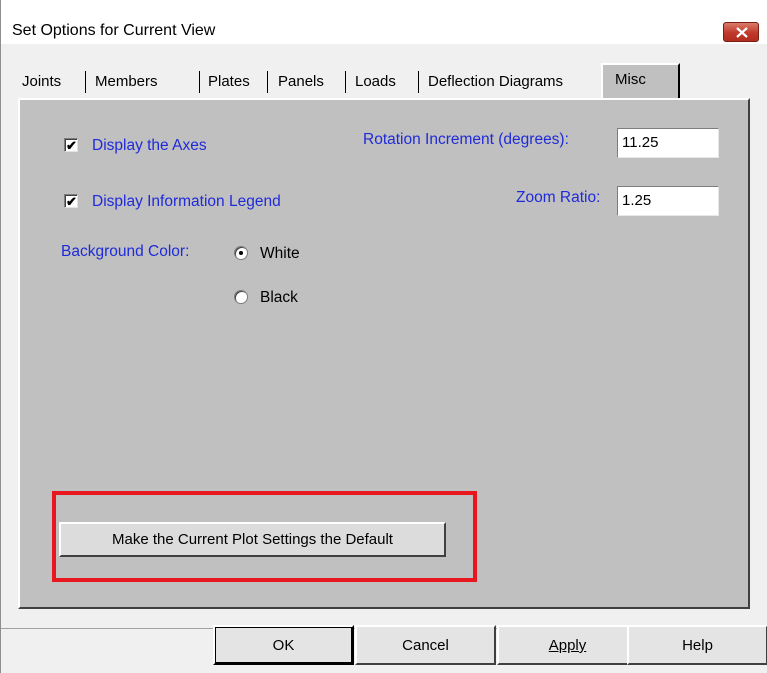 This screenshot has height=673, width=767. What do you see at coordinates (668, 201) in the screenshot?
I see `zoom-ratio-input: 1.25` at bounding box center [668, 201].